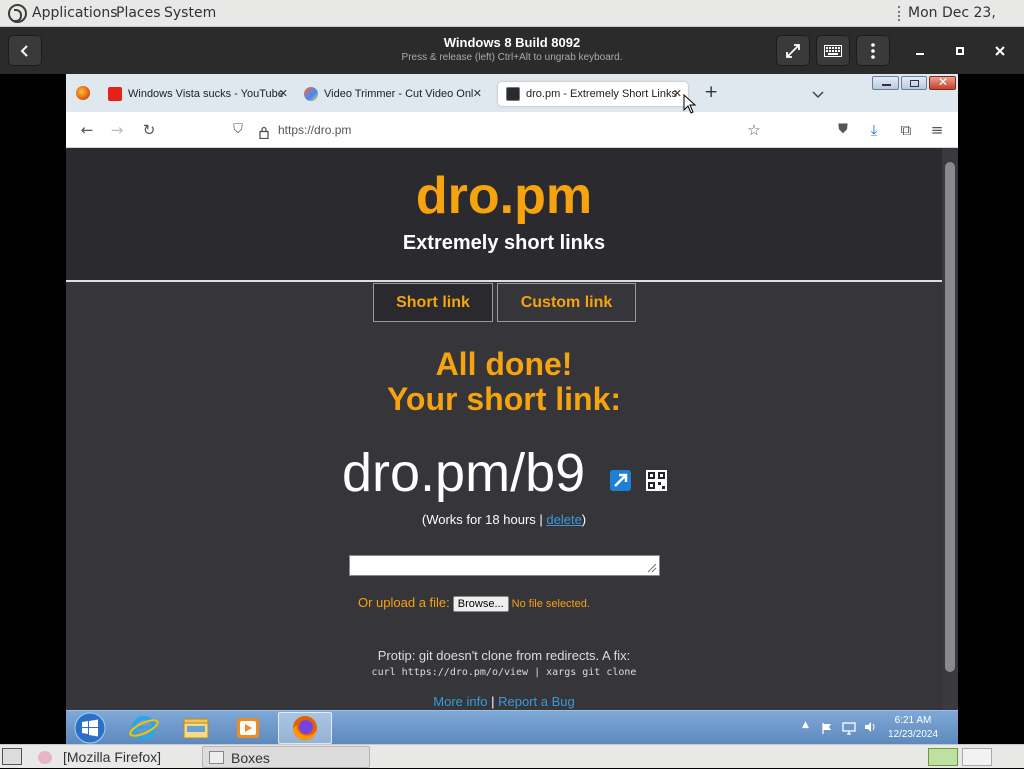  Describe the element at coordinates (870, 728) in the screenshot. I see `volume-icon` at that location.